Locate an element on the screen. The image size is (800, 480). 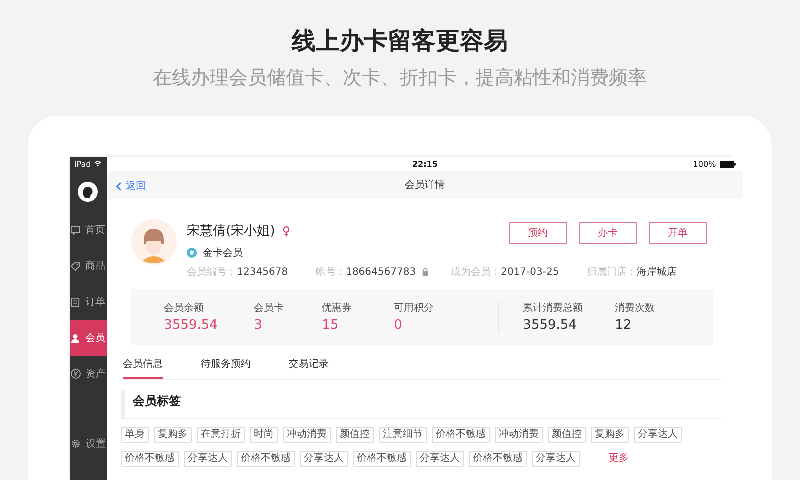
battery-icon is located at coordinates (728, 164).